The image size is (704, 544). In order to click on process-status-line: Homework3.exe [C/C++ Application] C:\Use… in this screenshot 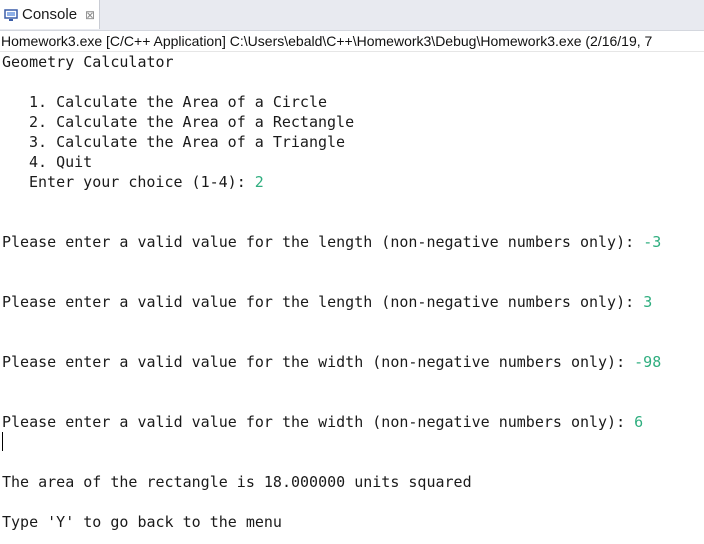, I will do `click(352, 41)`.